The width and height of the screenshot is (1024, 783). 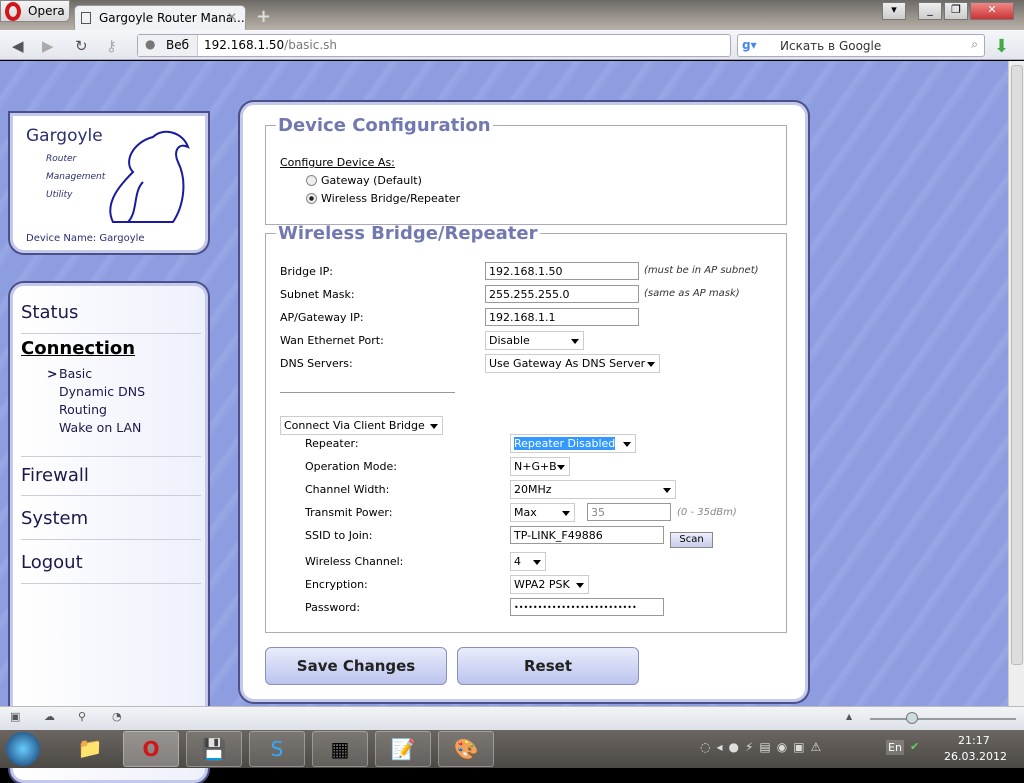 What do you see at coordinates (371, 180) in the screenshot?
I see `option-gateway-label: Gateway (Default)` at bounding box center [371, 180].